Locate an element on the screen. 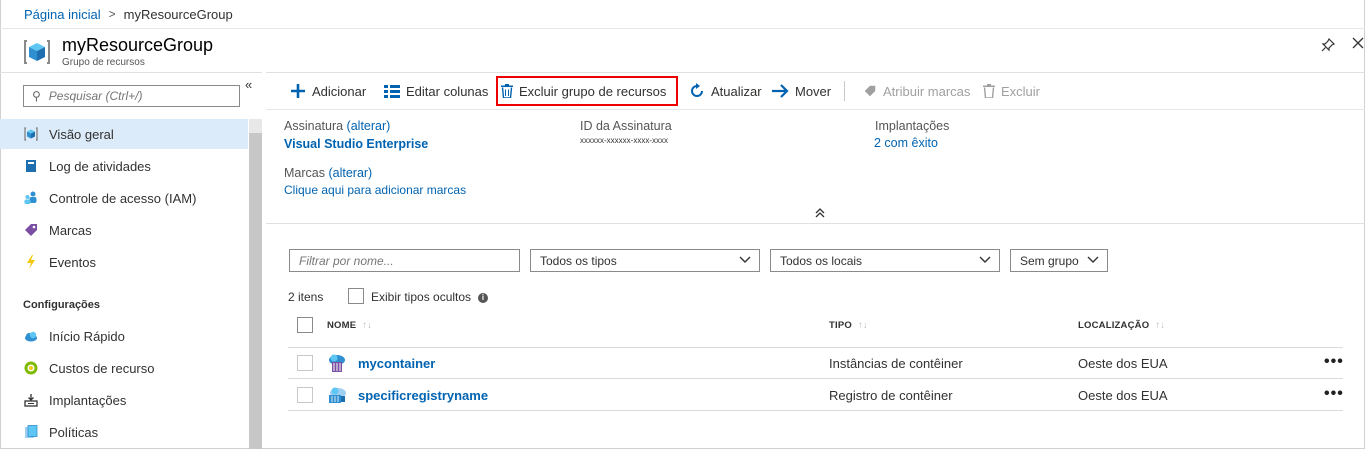  sidebar-item-label: Políticas is located at coordinates (74, 432).